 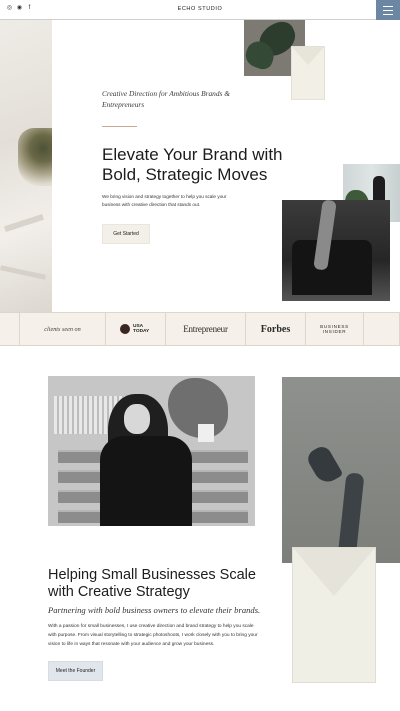 What do you see at coordinates (206, 433) in the screenshot?
I see `pot-shape` at bounding box center [206, 433].